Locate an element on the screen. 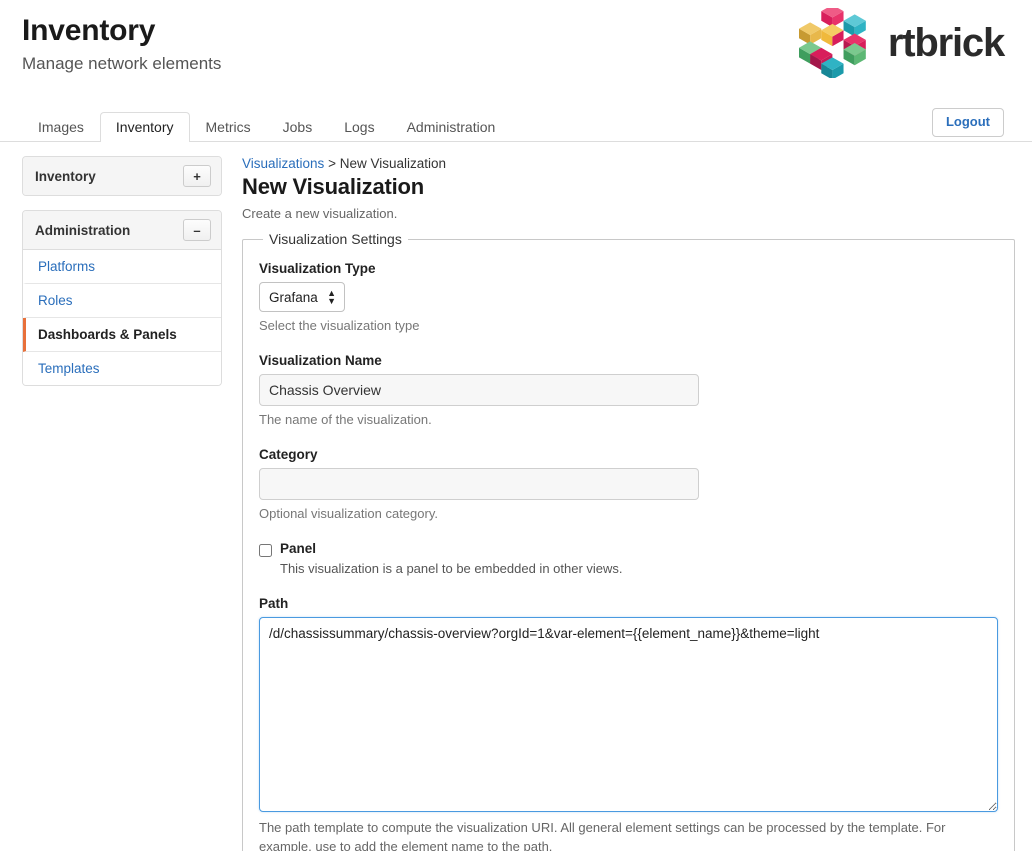 The image size is (1032, 851). sidebar-item-platforms: Platforms is located at coordinates (122, 267).